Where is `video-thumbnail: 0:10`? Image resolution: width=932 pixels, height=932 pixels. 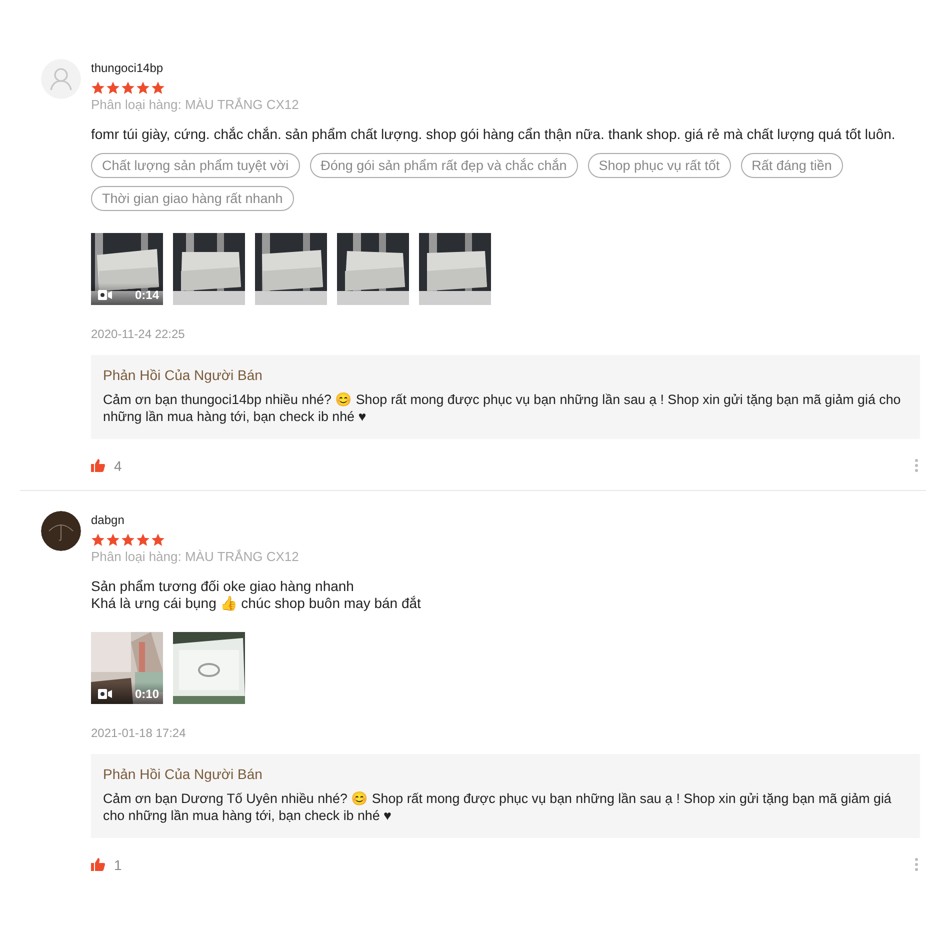
video-thumbnail: 0:10 is located at coordinates (127, 668).